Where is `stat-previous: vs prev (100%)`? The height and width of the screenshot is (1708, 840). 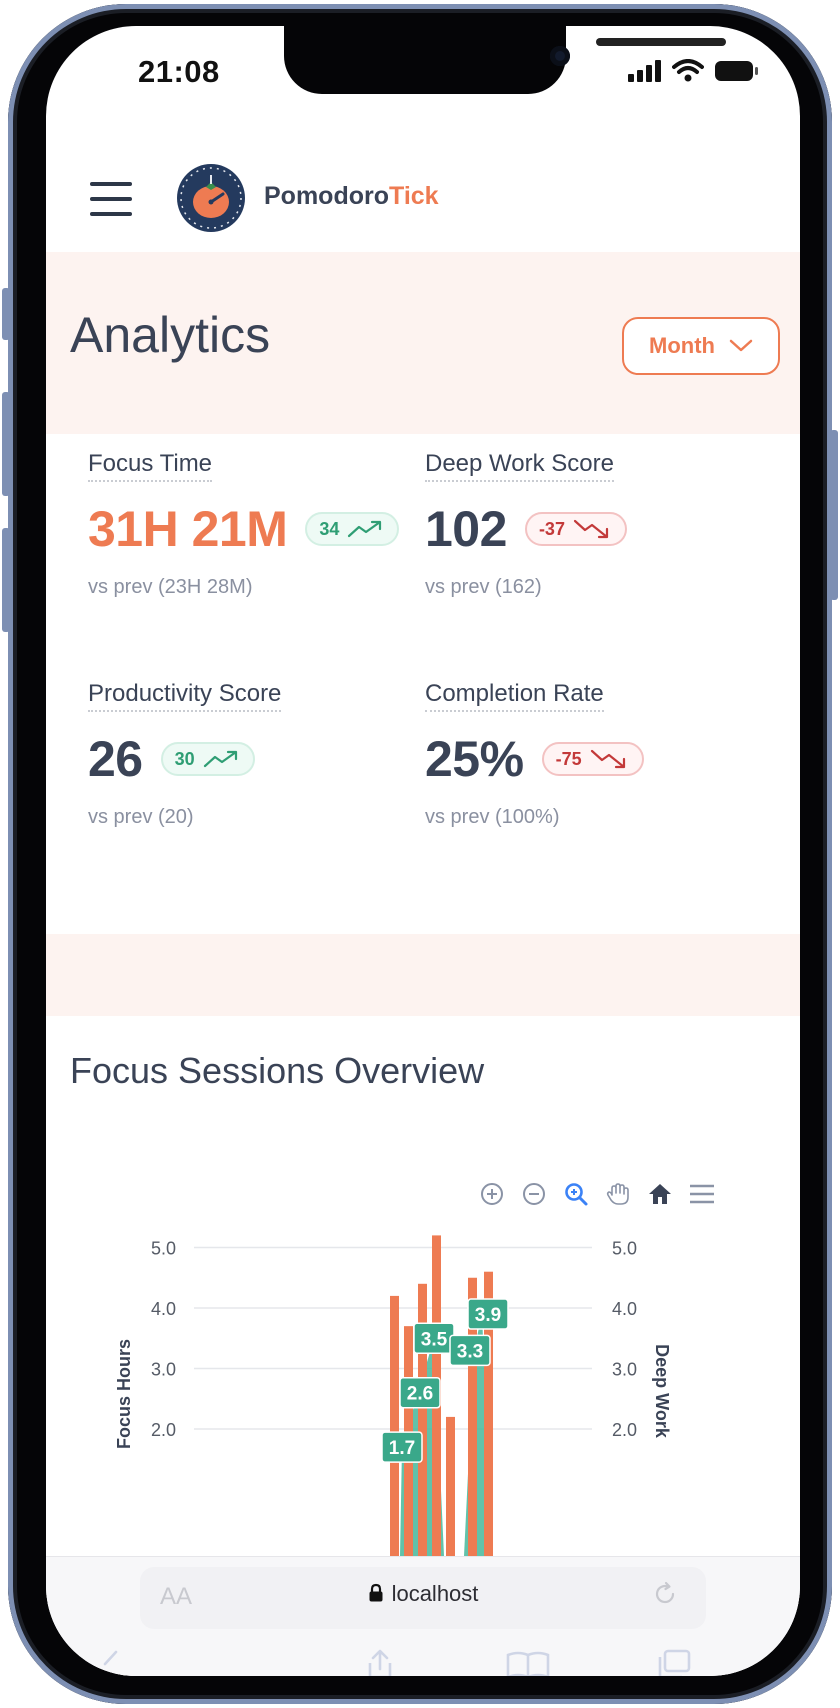 stat-previous: vs prev (100%) is located at coordinates (492, 817).